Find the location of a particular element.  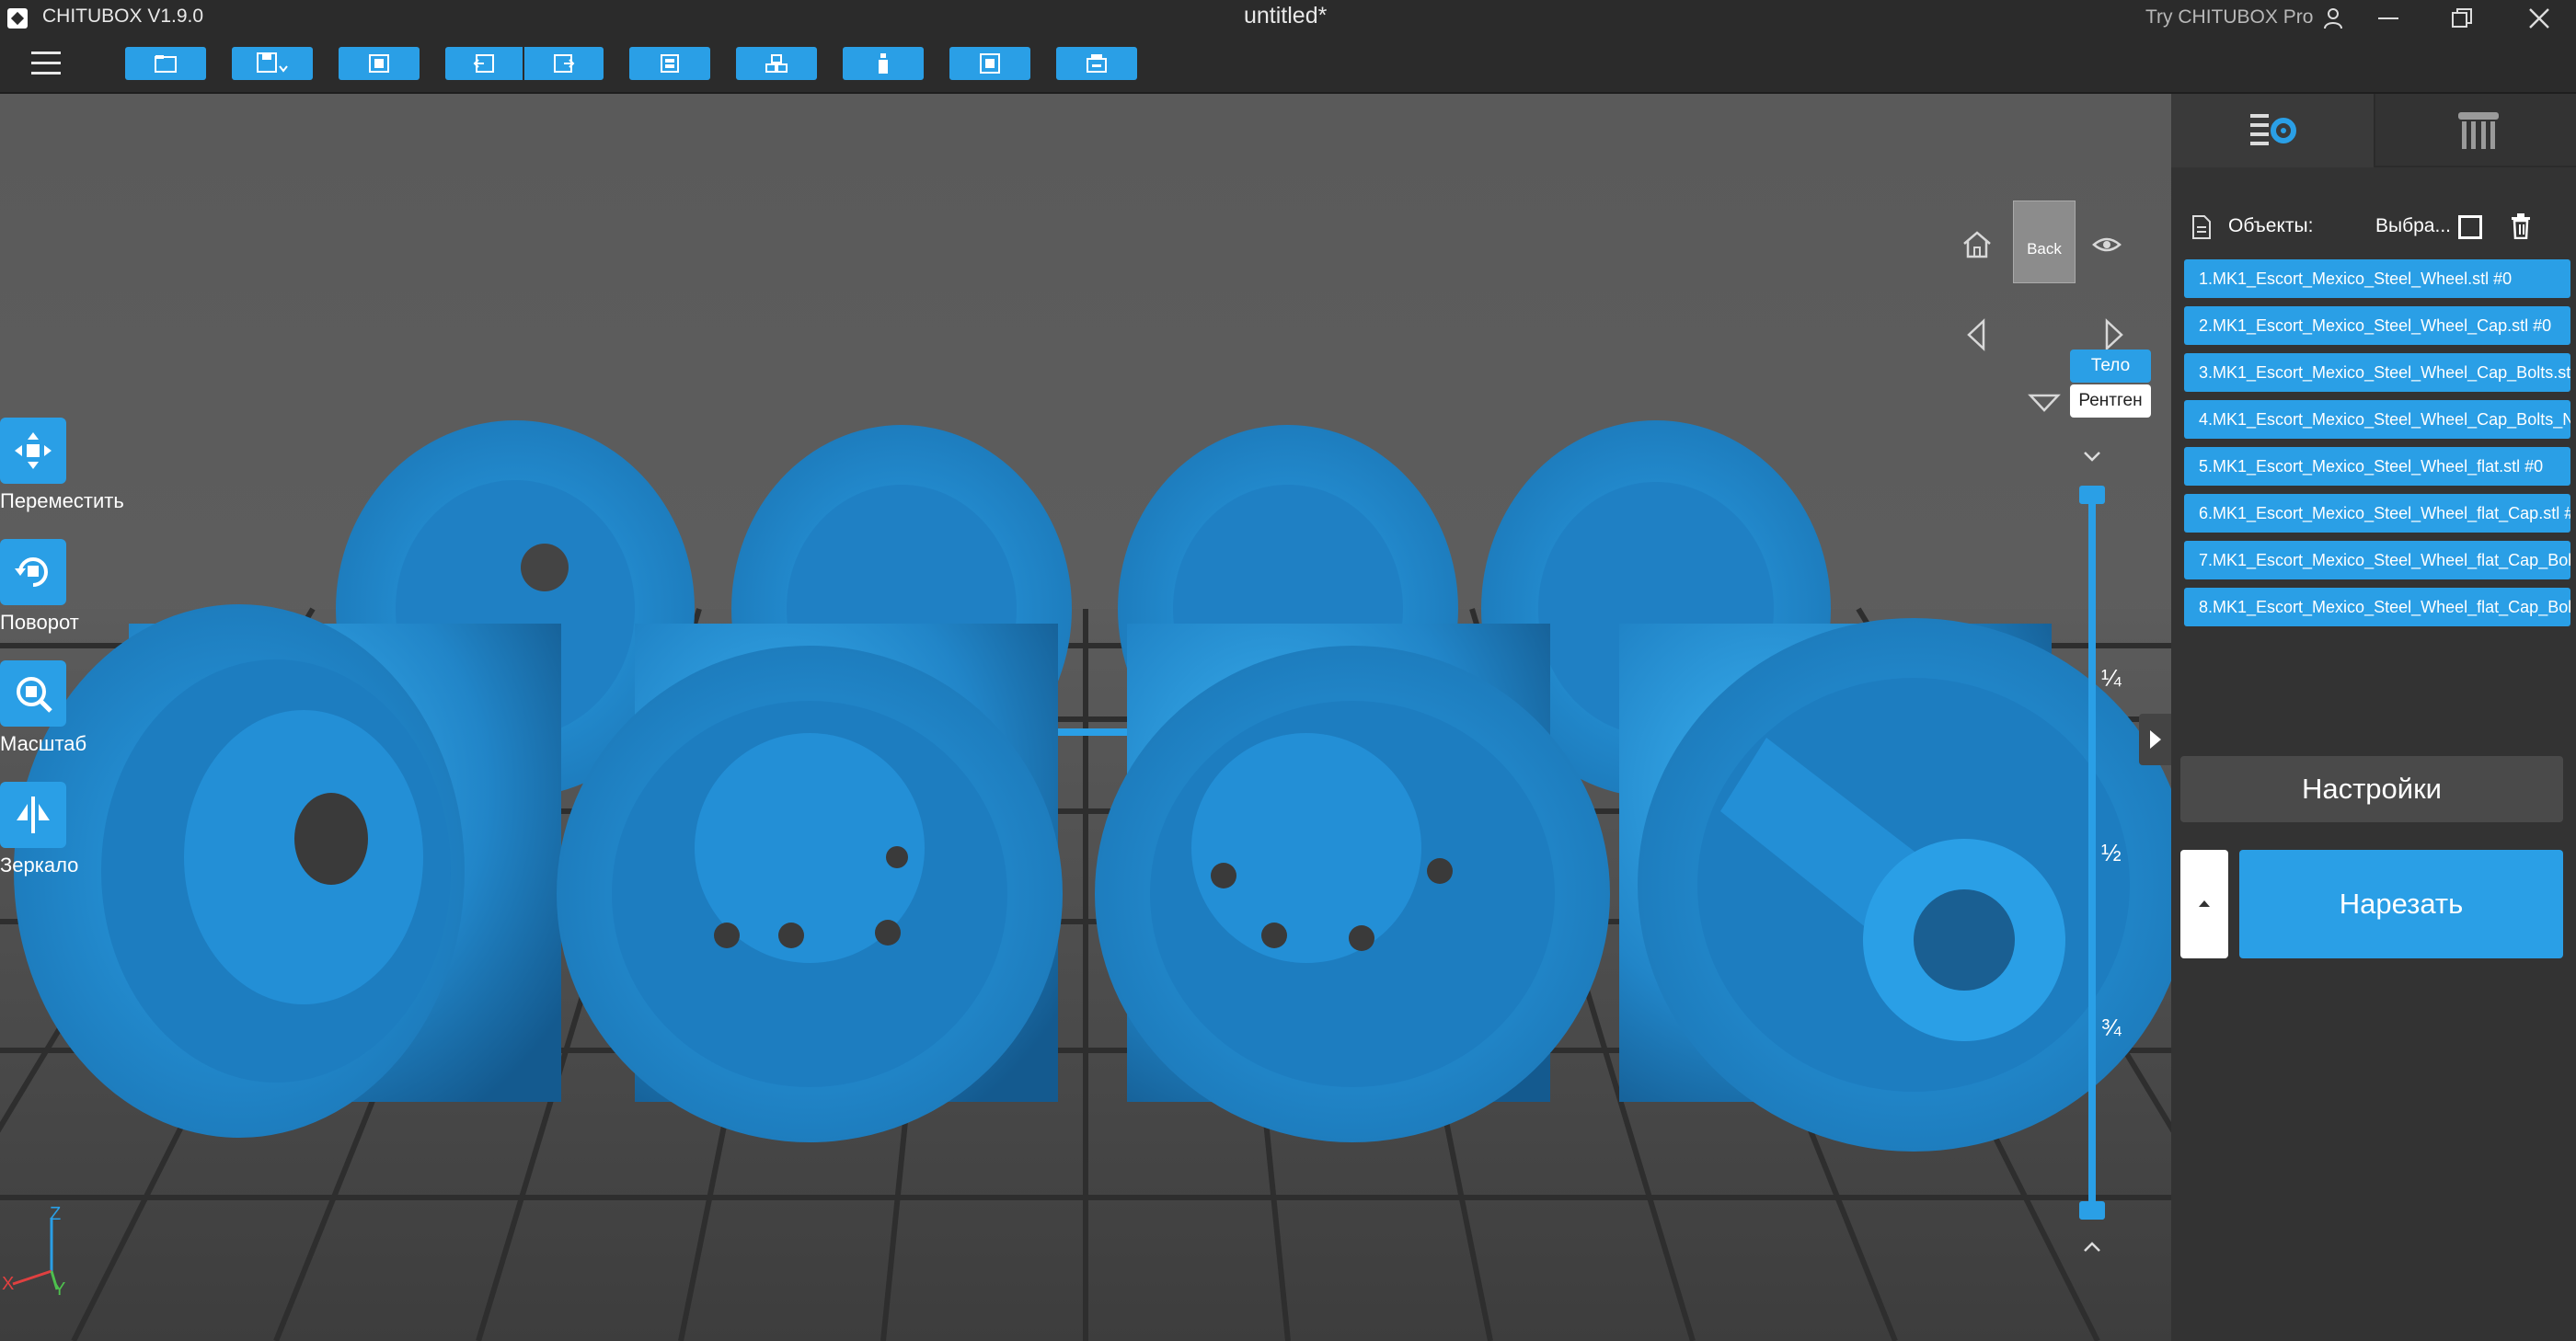

save-icon is located at coordinates (272, 62).